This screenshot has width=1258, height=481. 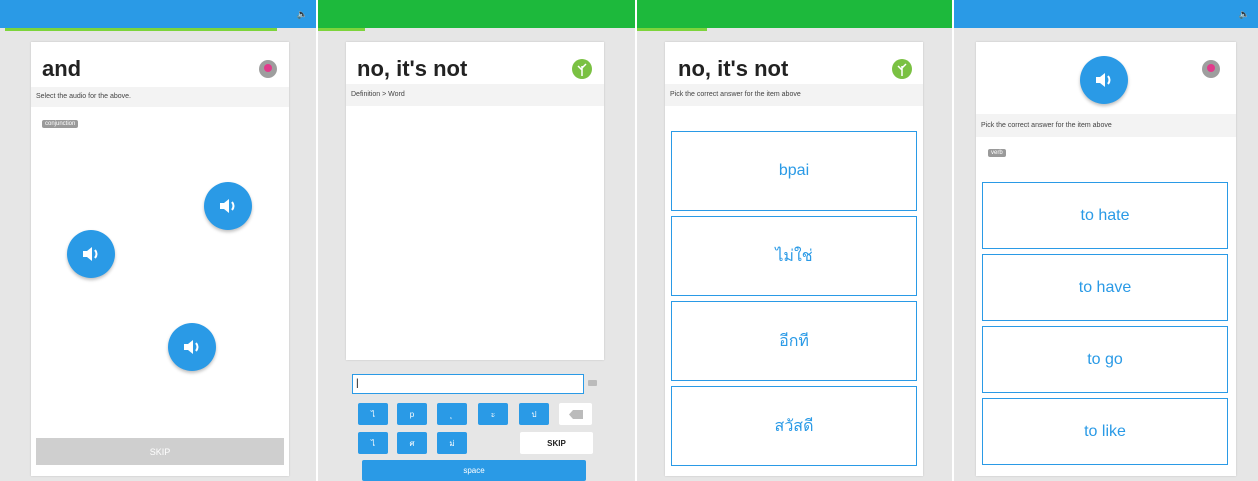 I want to click on prompt-word: and, so click(x=62, y=68).